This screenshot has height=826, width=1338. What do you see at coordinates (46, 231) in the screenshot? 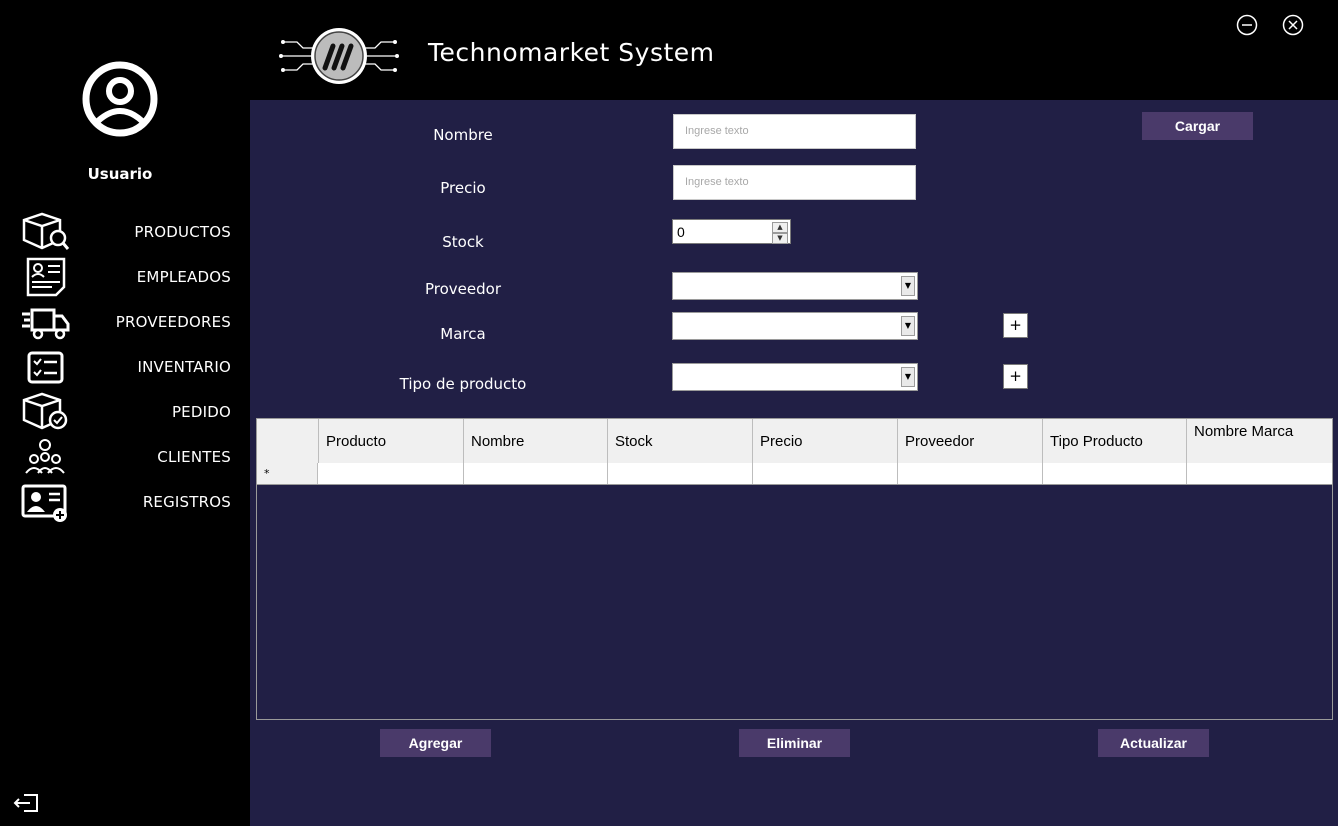
I see `box-search-icon` at bounding box center [46, 231].